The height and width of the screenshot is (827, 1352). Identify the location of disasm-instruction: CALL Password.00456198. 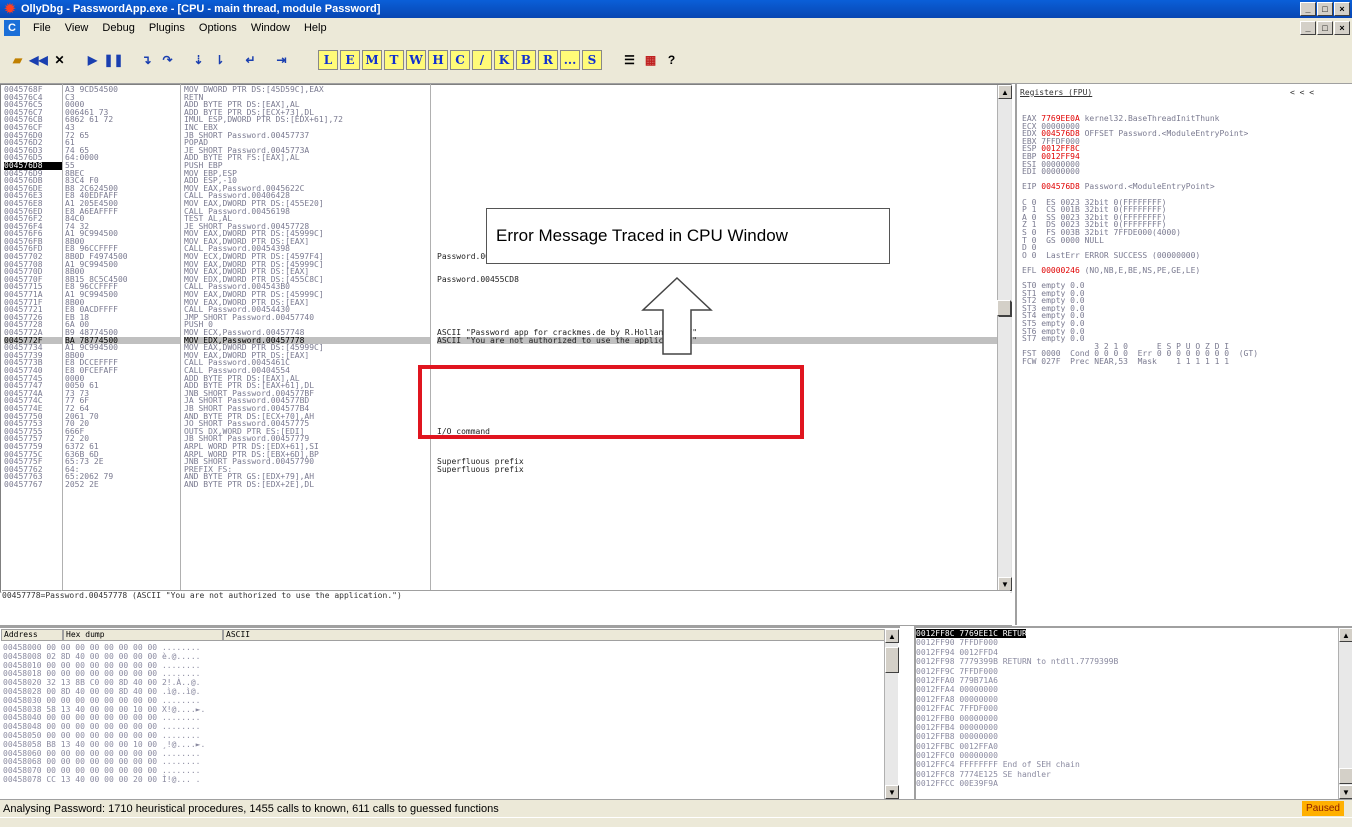
(237, 211).